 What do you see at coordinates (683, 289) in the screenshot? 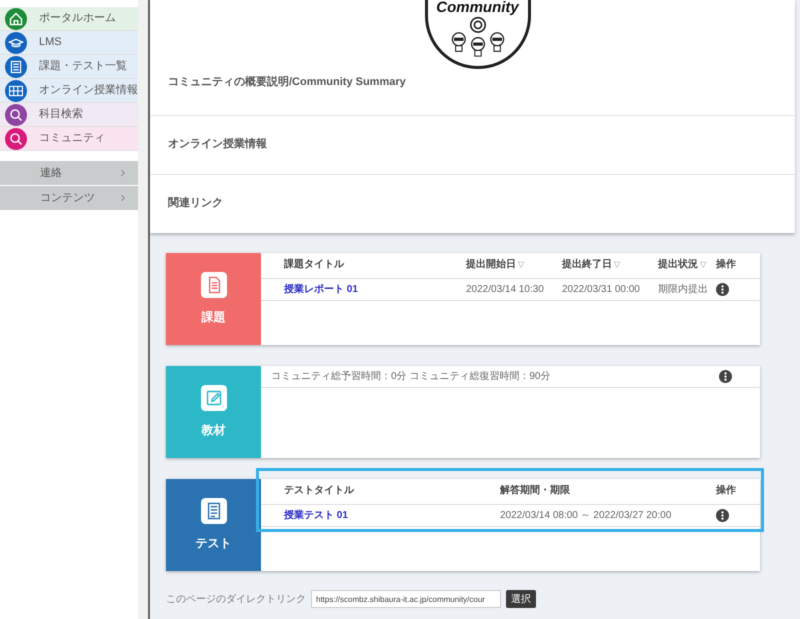
I see `table-cell: 期限内提出` at bounding box center [683, 289].